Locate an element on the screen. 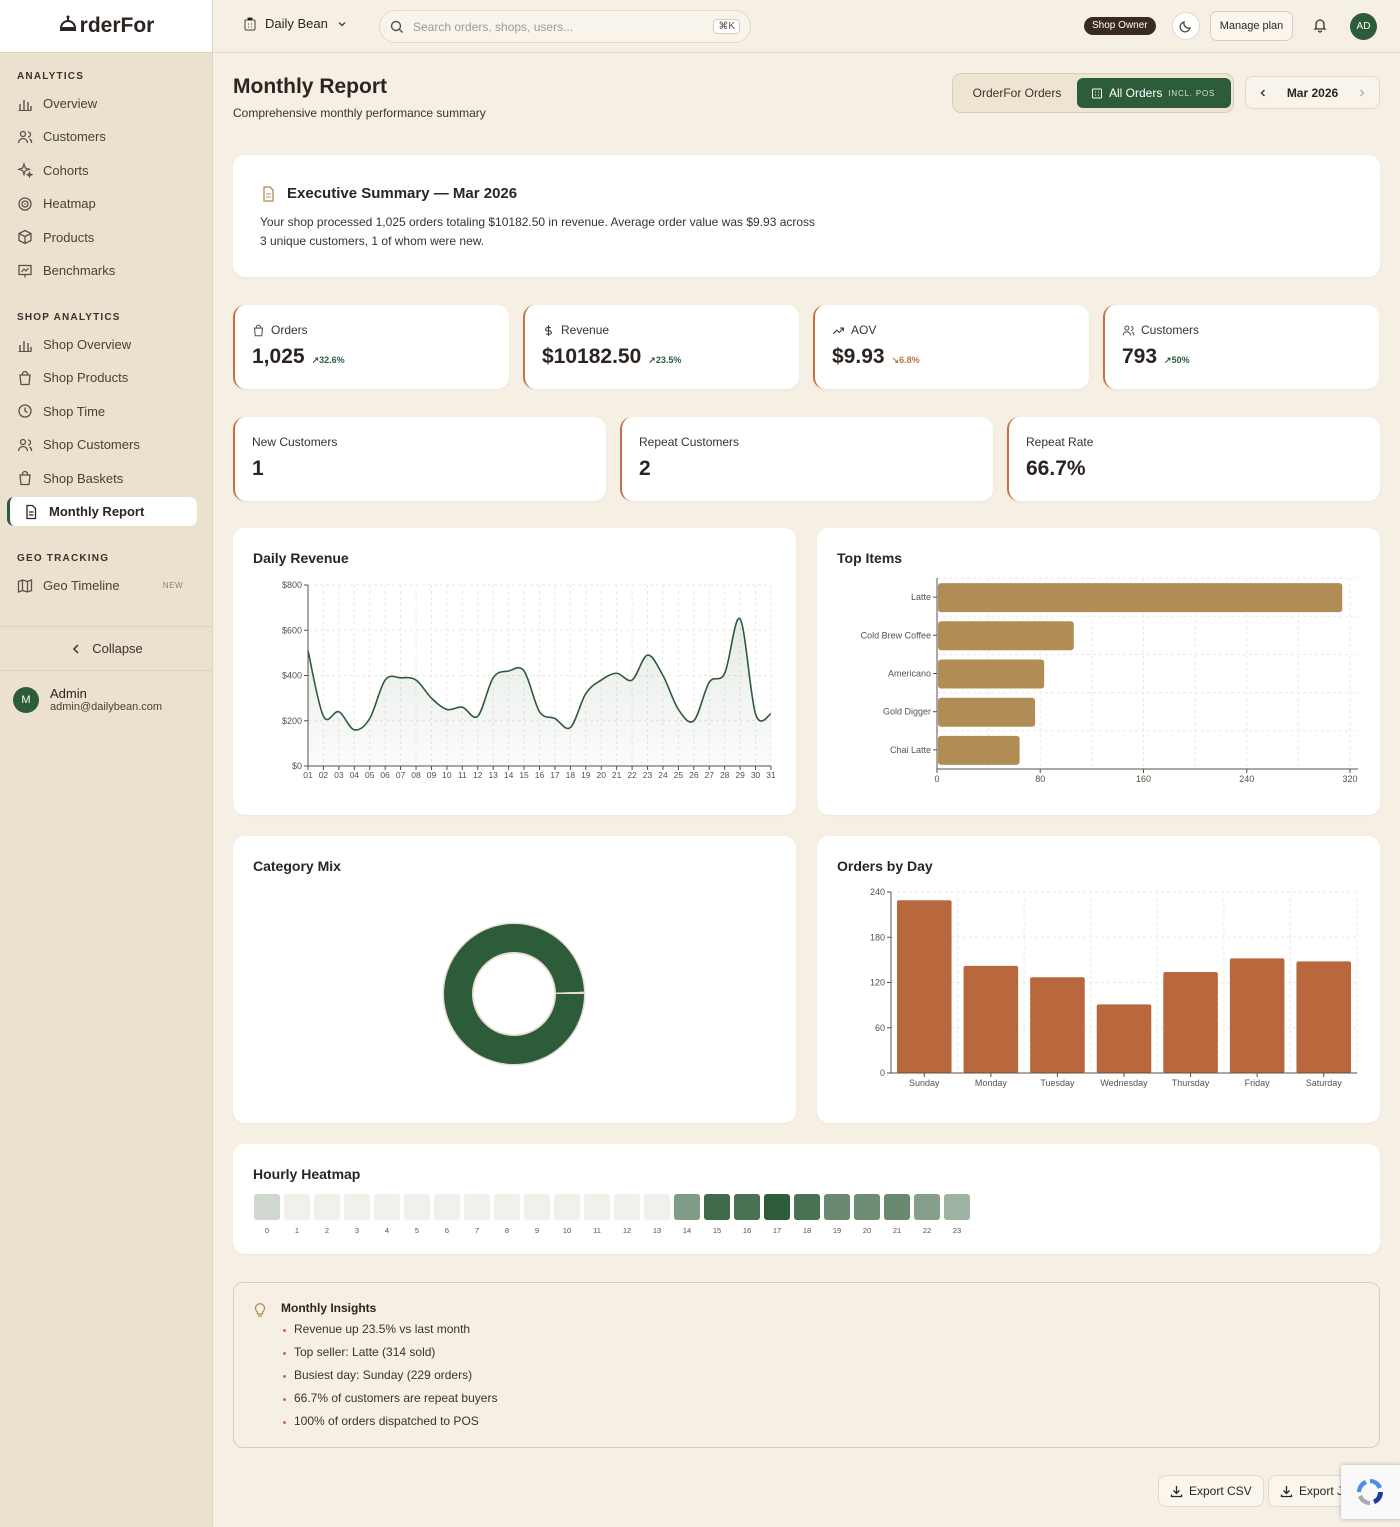  export-csv-button: Export CSV is located at coordinates (1211, 1491).